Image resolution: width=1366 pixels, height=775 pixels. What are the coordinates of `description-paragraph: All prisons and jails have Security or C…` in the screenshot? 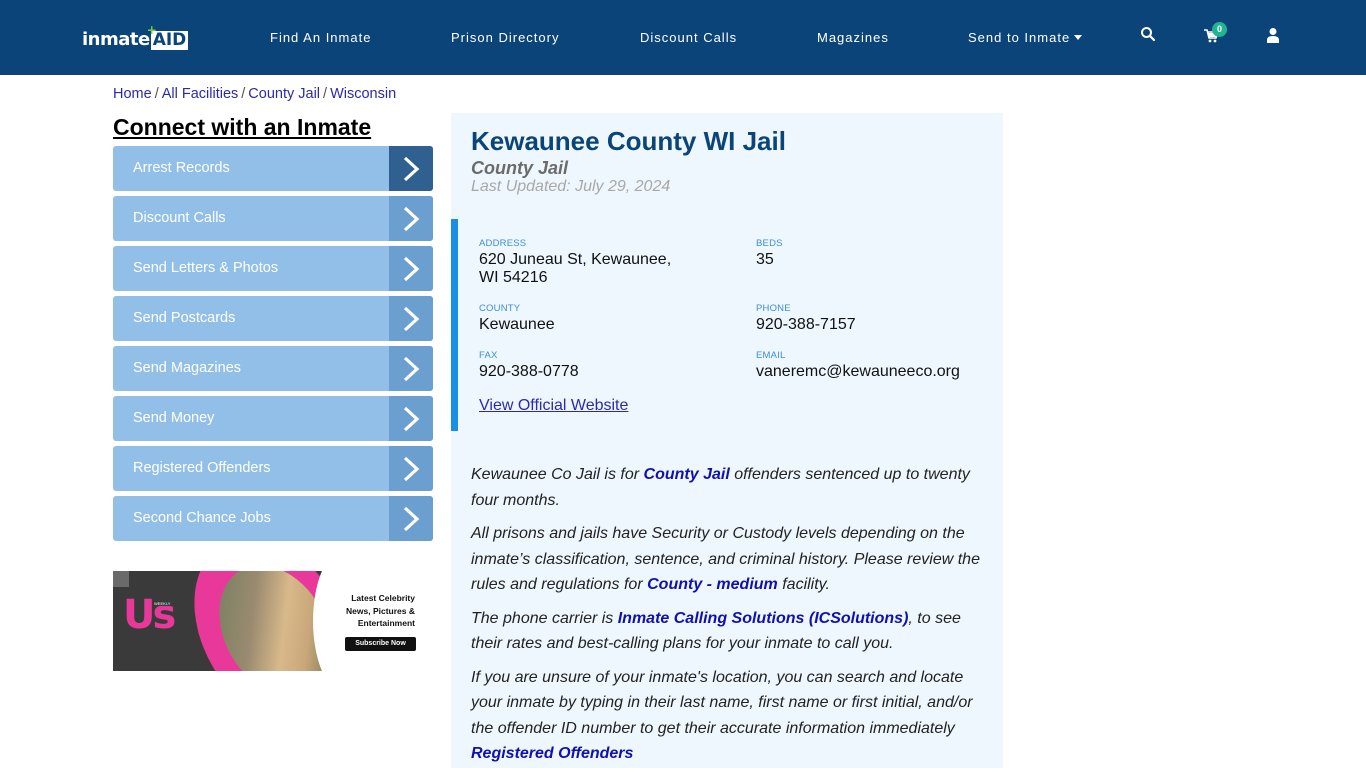 It's located at (731, 559).